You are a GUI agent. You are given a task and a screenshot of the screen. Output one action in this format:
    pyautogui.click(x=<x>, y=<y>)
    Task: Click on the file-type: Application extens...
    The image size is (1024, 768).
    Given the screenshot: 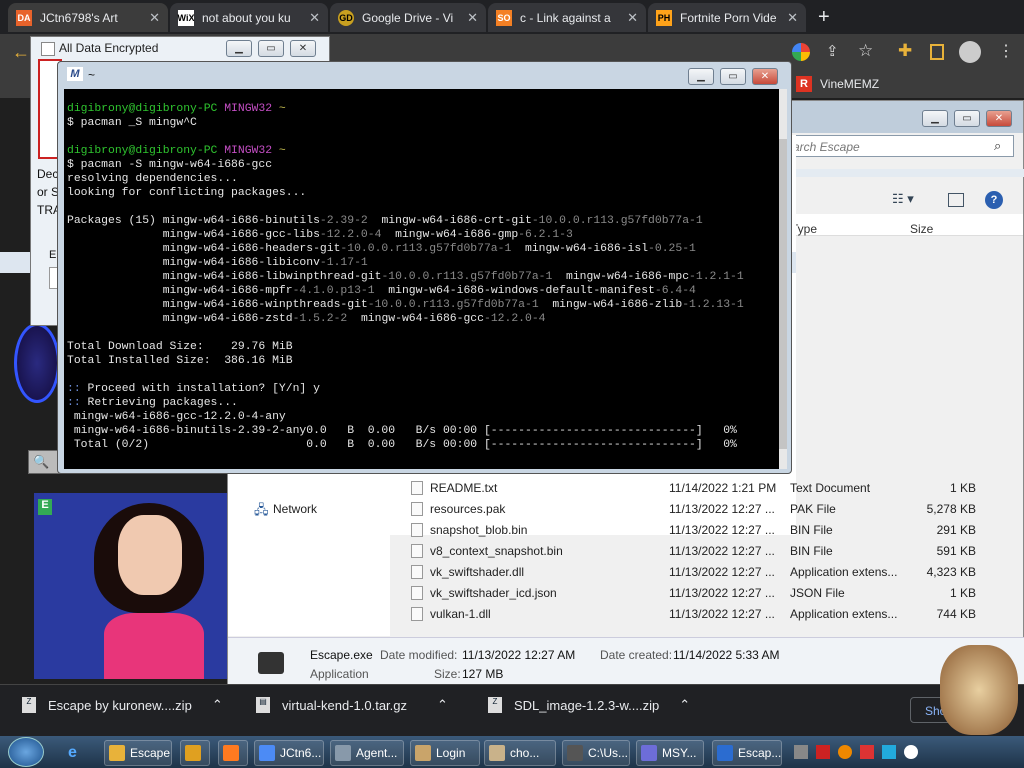 What is the action you would take?
    pyautogui.click(x=844, y=572)
    